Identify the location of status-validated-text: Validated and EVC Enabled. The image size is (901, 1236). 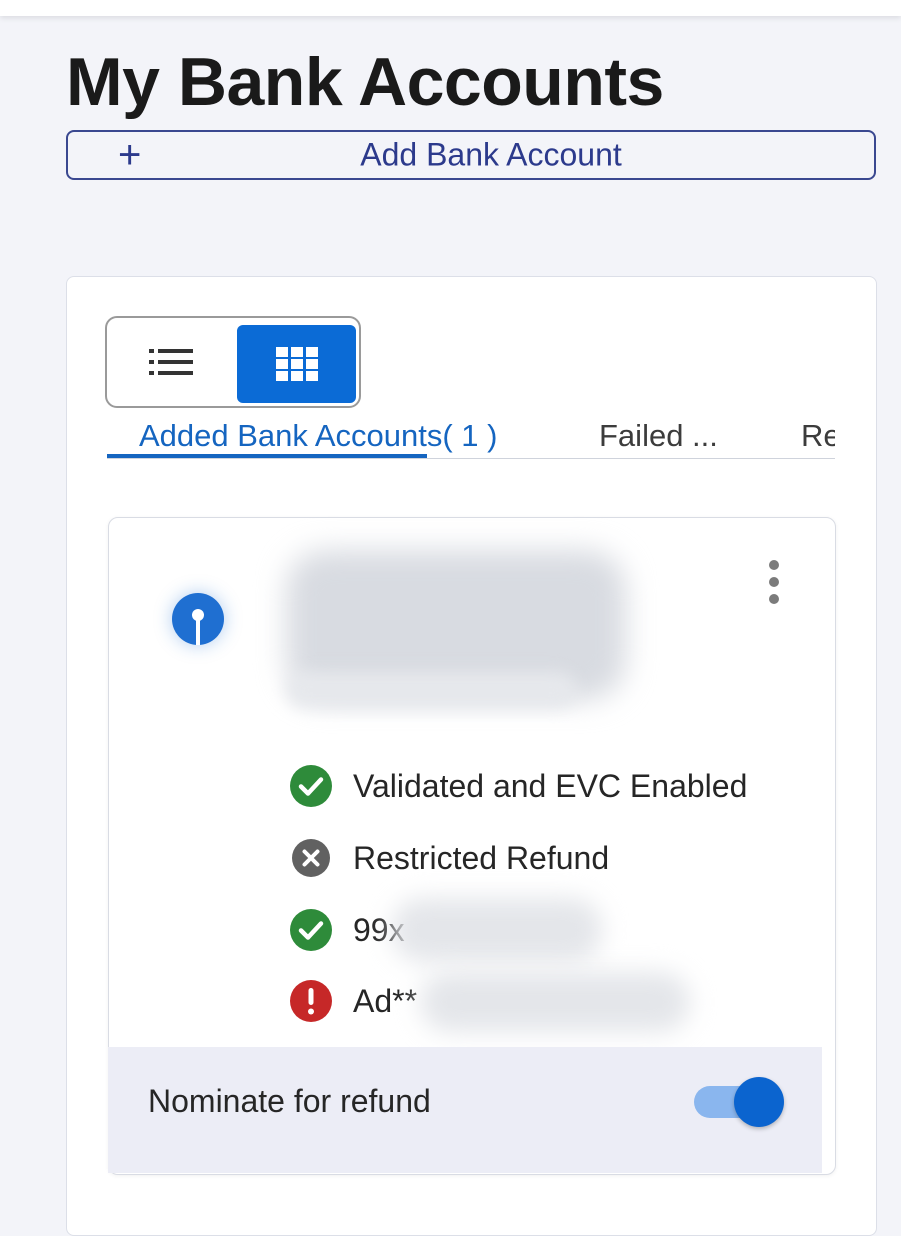
(550, 786).